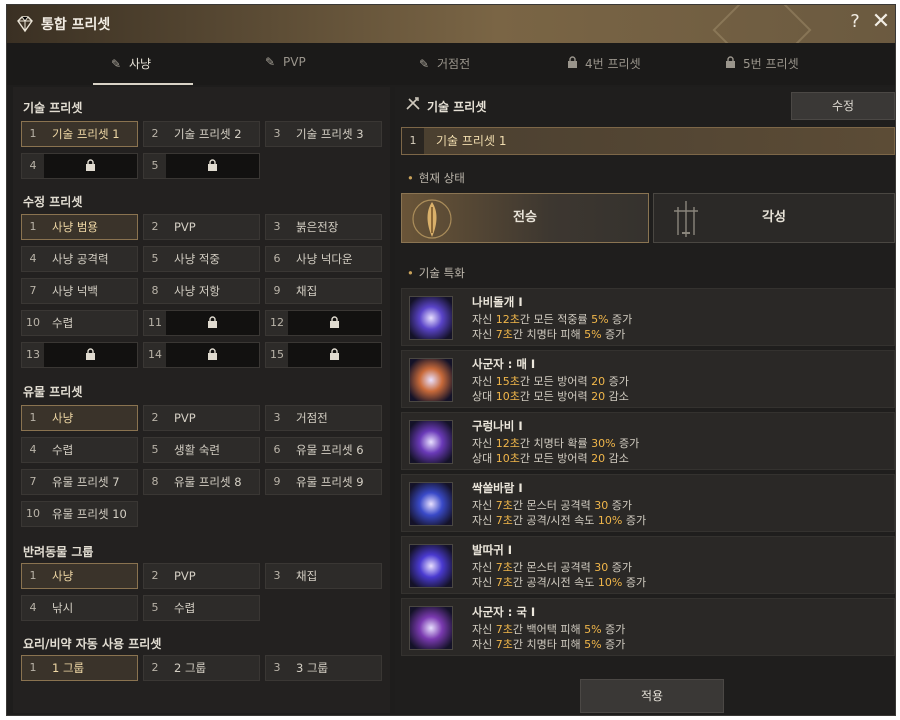  I want to click on slot-label: 사냥 공격력, so click(80, 259).